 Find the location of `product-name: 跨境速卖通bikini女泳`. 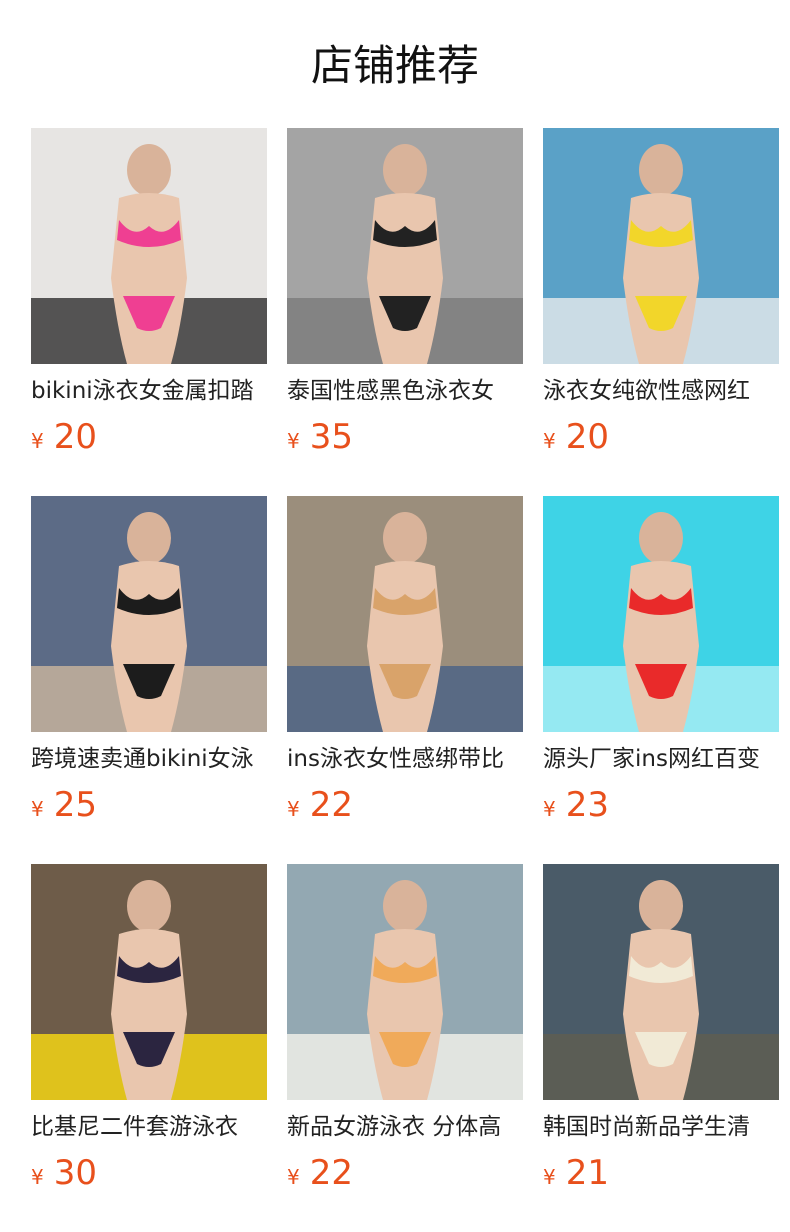

product-name: 跨境速卖通bikini女泳 is located at coordinates (149, 759).